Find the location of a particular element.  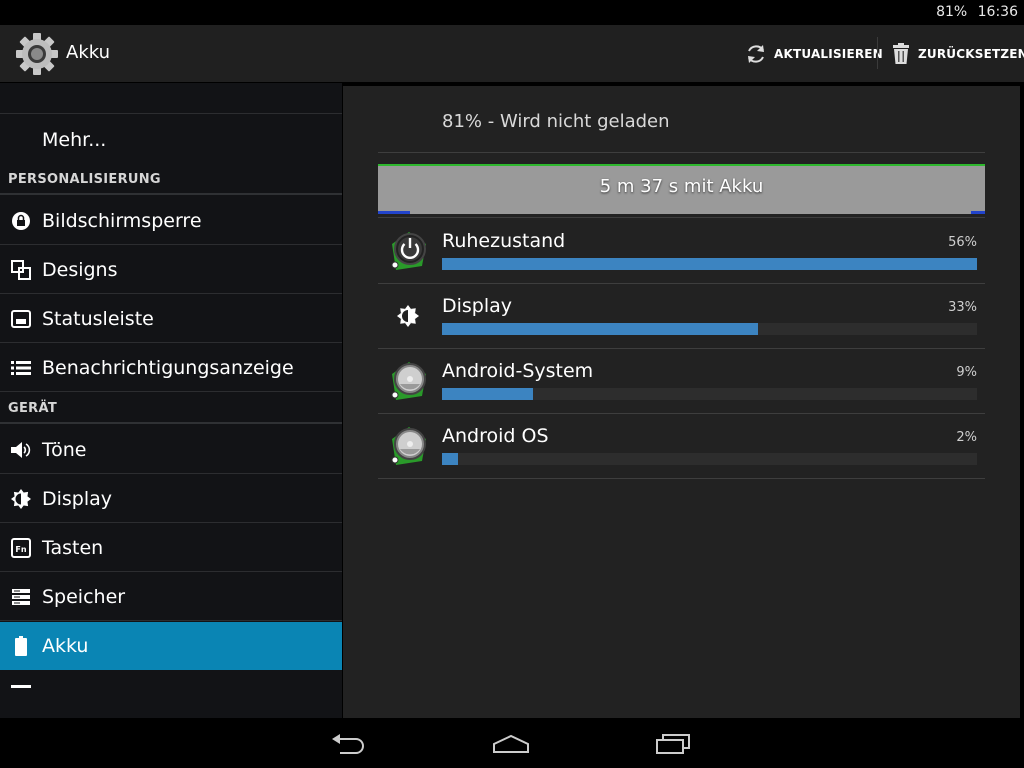

battery-history-graph: 5 m 37 s mit Akku is located at coordinates (681, 189).